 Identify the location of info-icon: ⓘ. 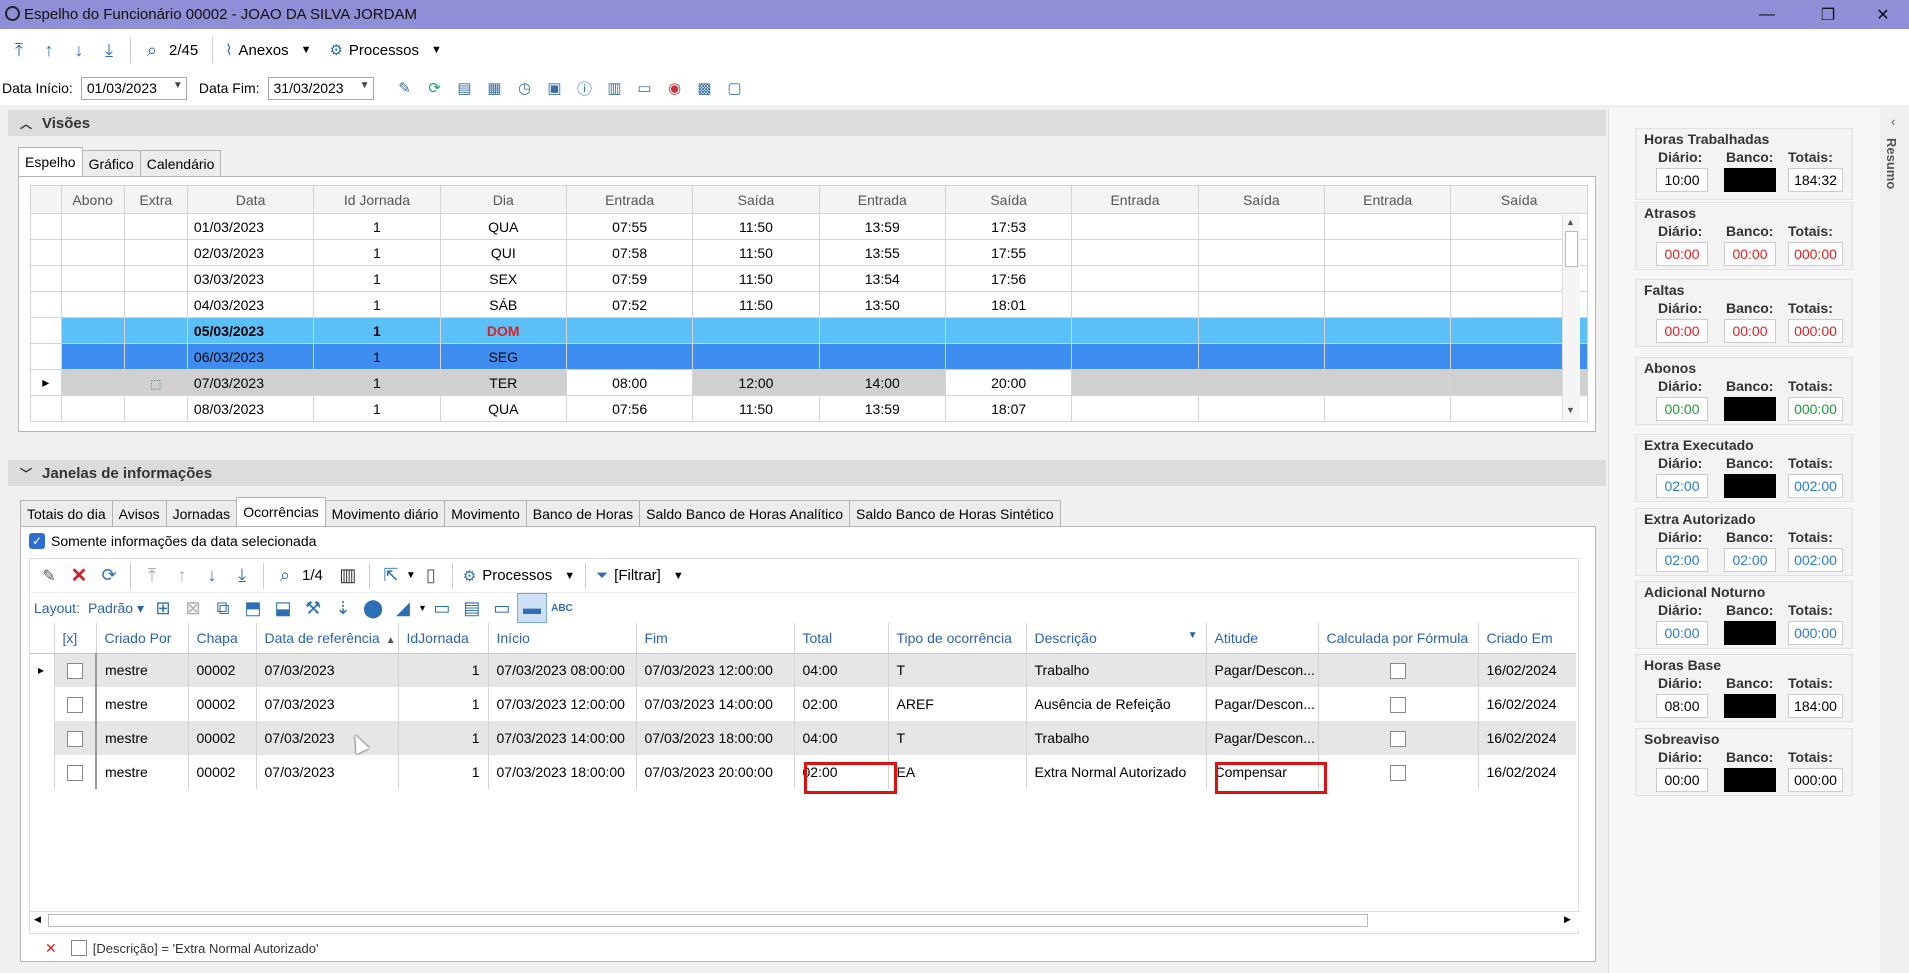
(585, 88).